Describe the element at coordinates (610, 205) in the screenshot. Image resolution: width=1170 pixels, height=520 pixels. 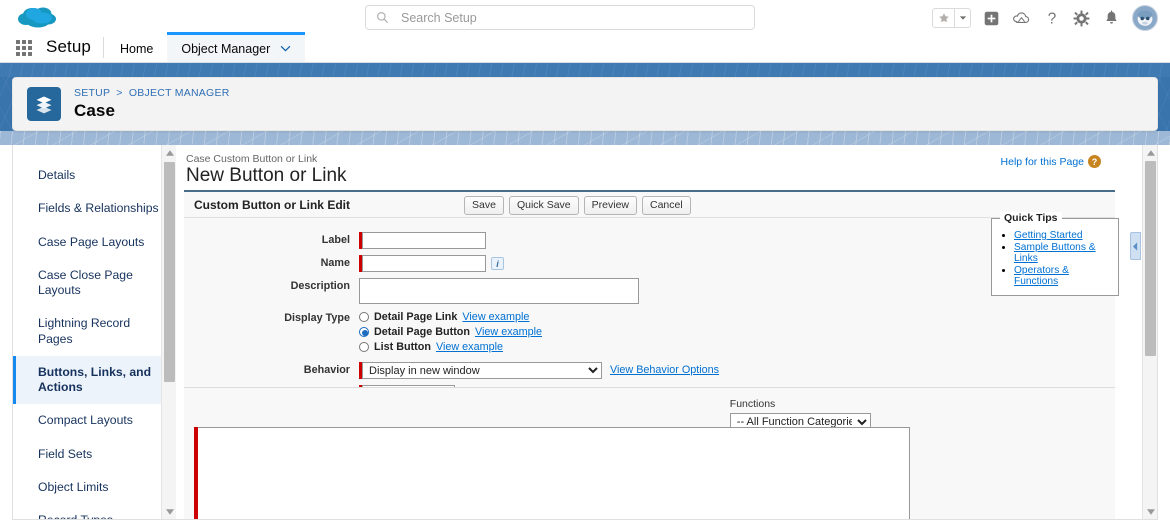
I see `preview-button: Preview` at that location.